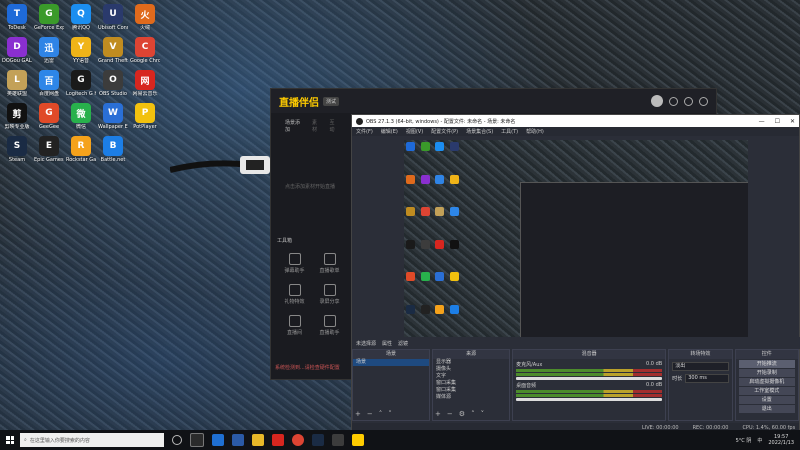 This screenshot has width=800, height=450. What do you see at coordinates (766, 409) in the screenshot?
I see `exit-button: 退出` at bounding box center [766, 409].